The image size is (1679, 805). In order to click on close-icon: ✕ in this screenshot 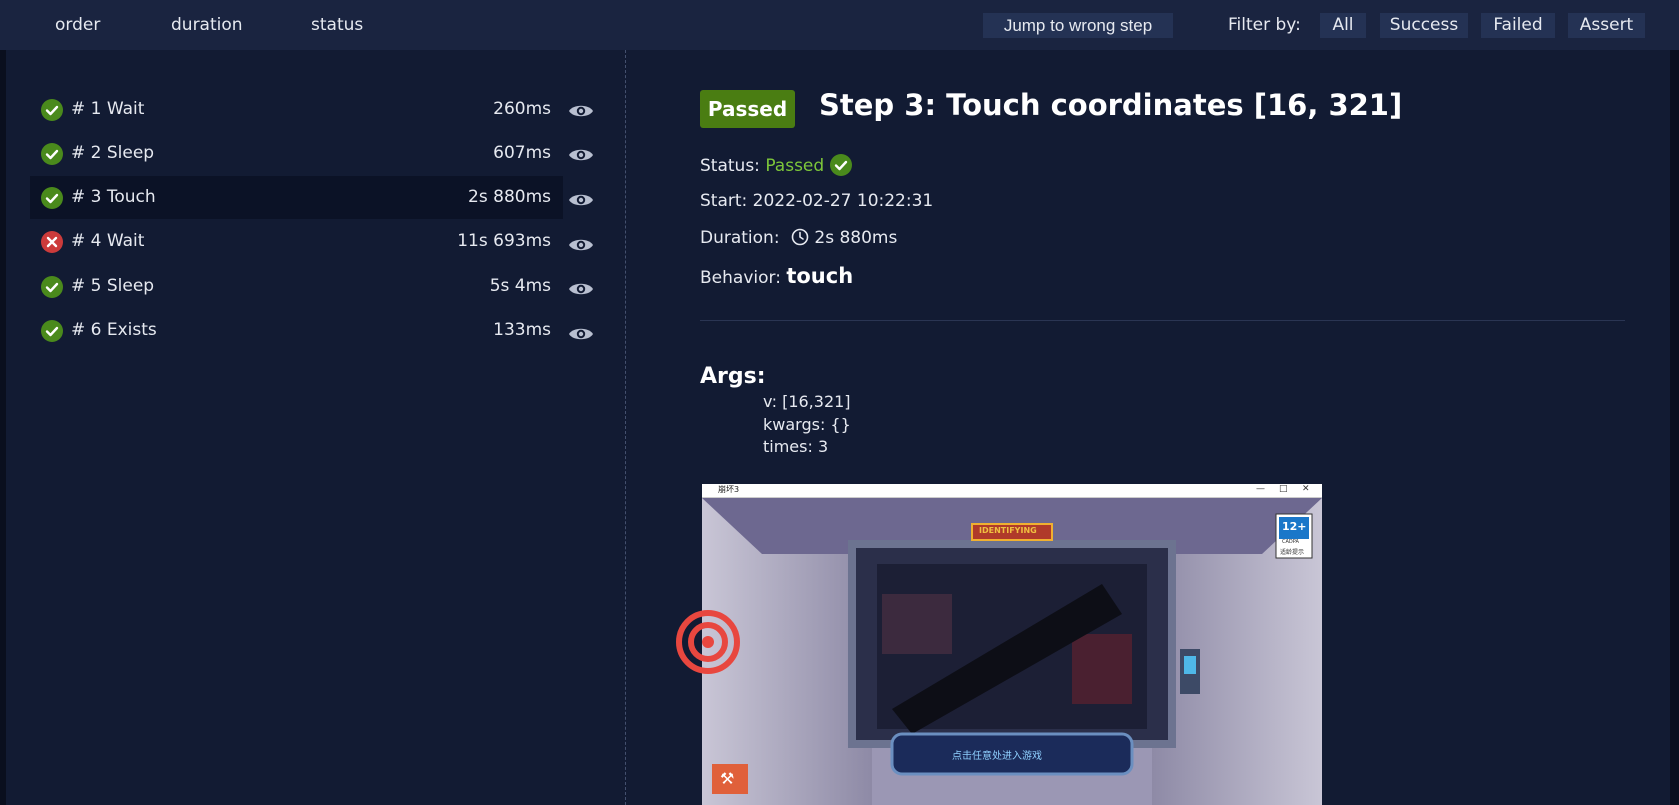, I will do `click(1306, 489)`.